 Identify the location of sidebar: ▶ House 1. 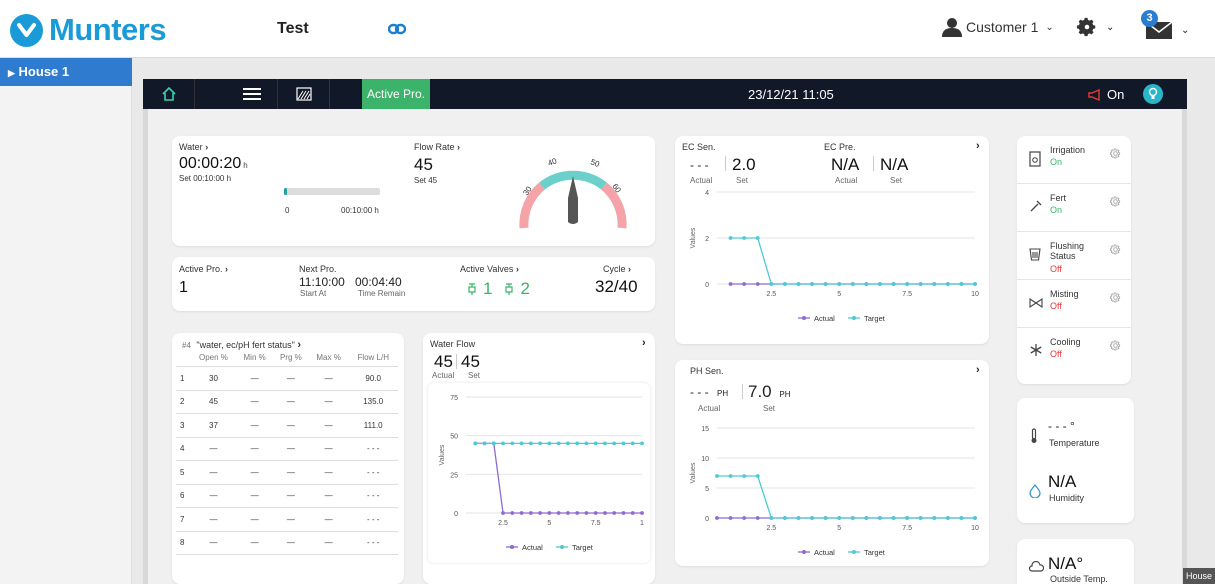
(66, 321).